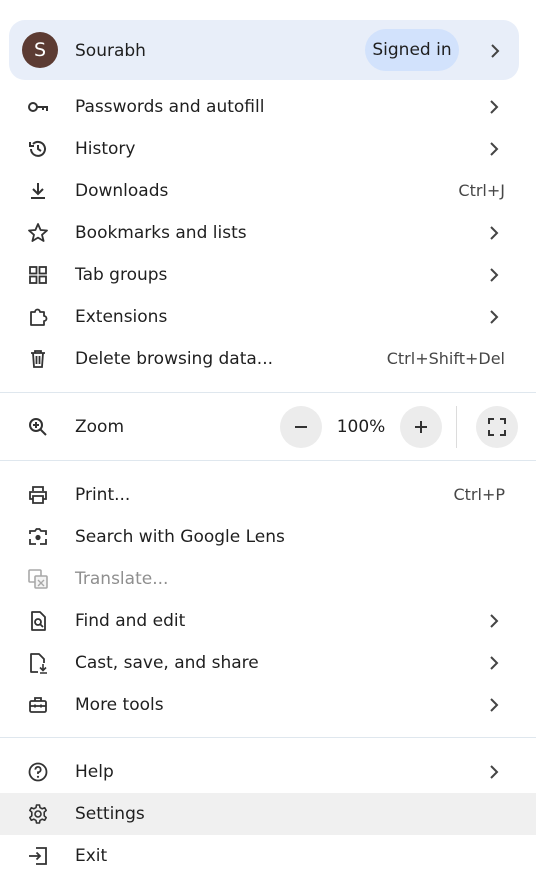  What do you see at coordinates (38, 537) in the screenshot?
I see `lens-icon` at bounding box center [38, 537].